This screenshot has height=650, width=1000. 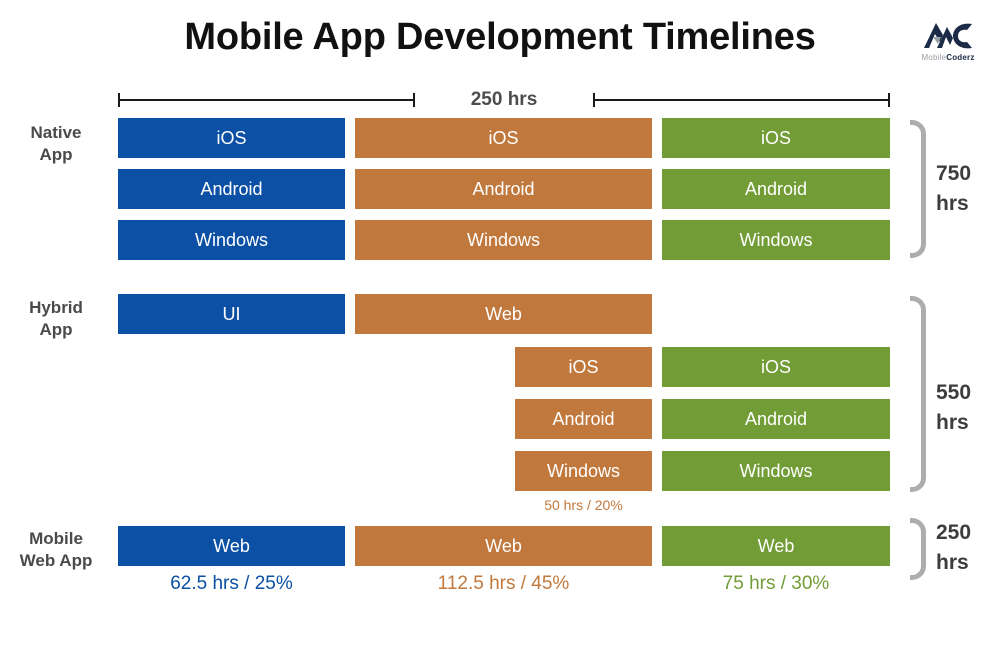 I want to click on brace-value-mobile-web-app-number: 250, so click(x=954, y=532).